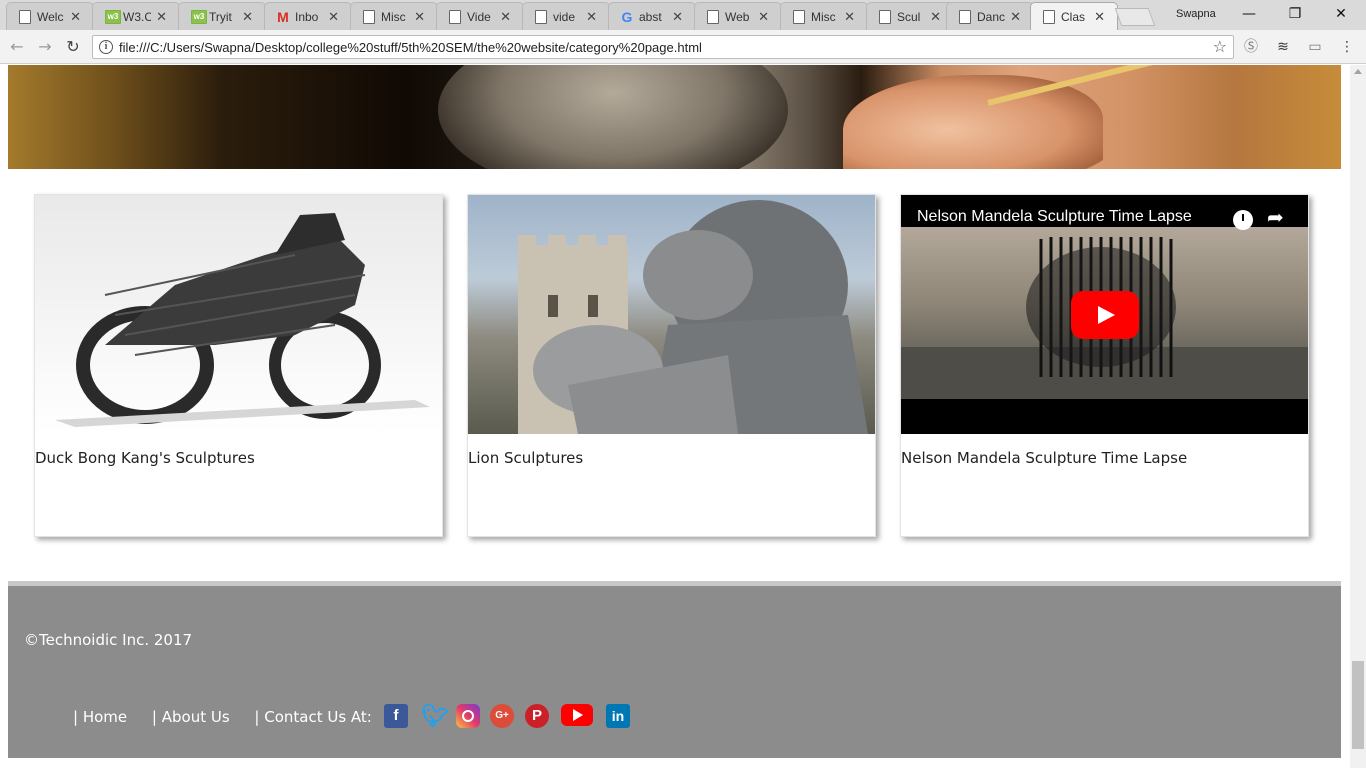 This screenshot has height=768, width=1366. I want to click on browser-tab: w3 Tryit ✕, so click(222, 16).